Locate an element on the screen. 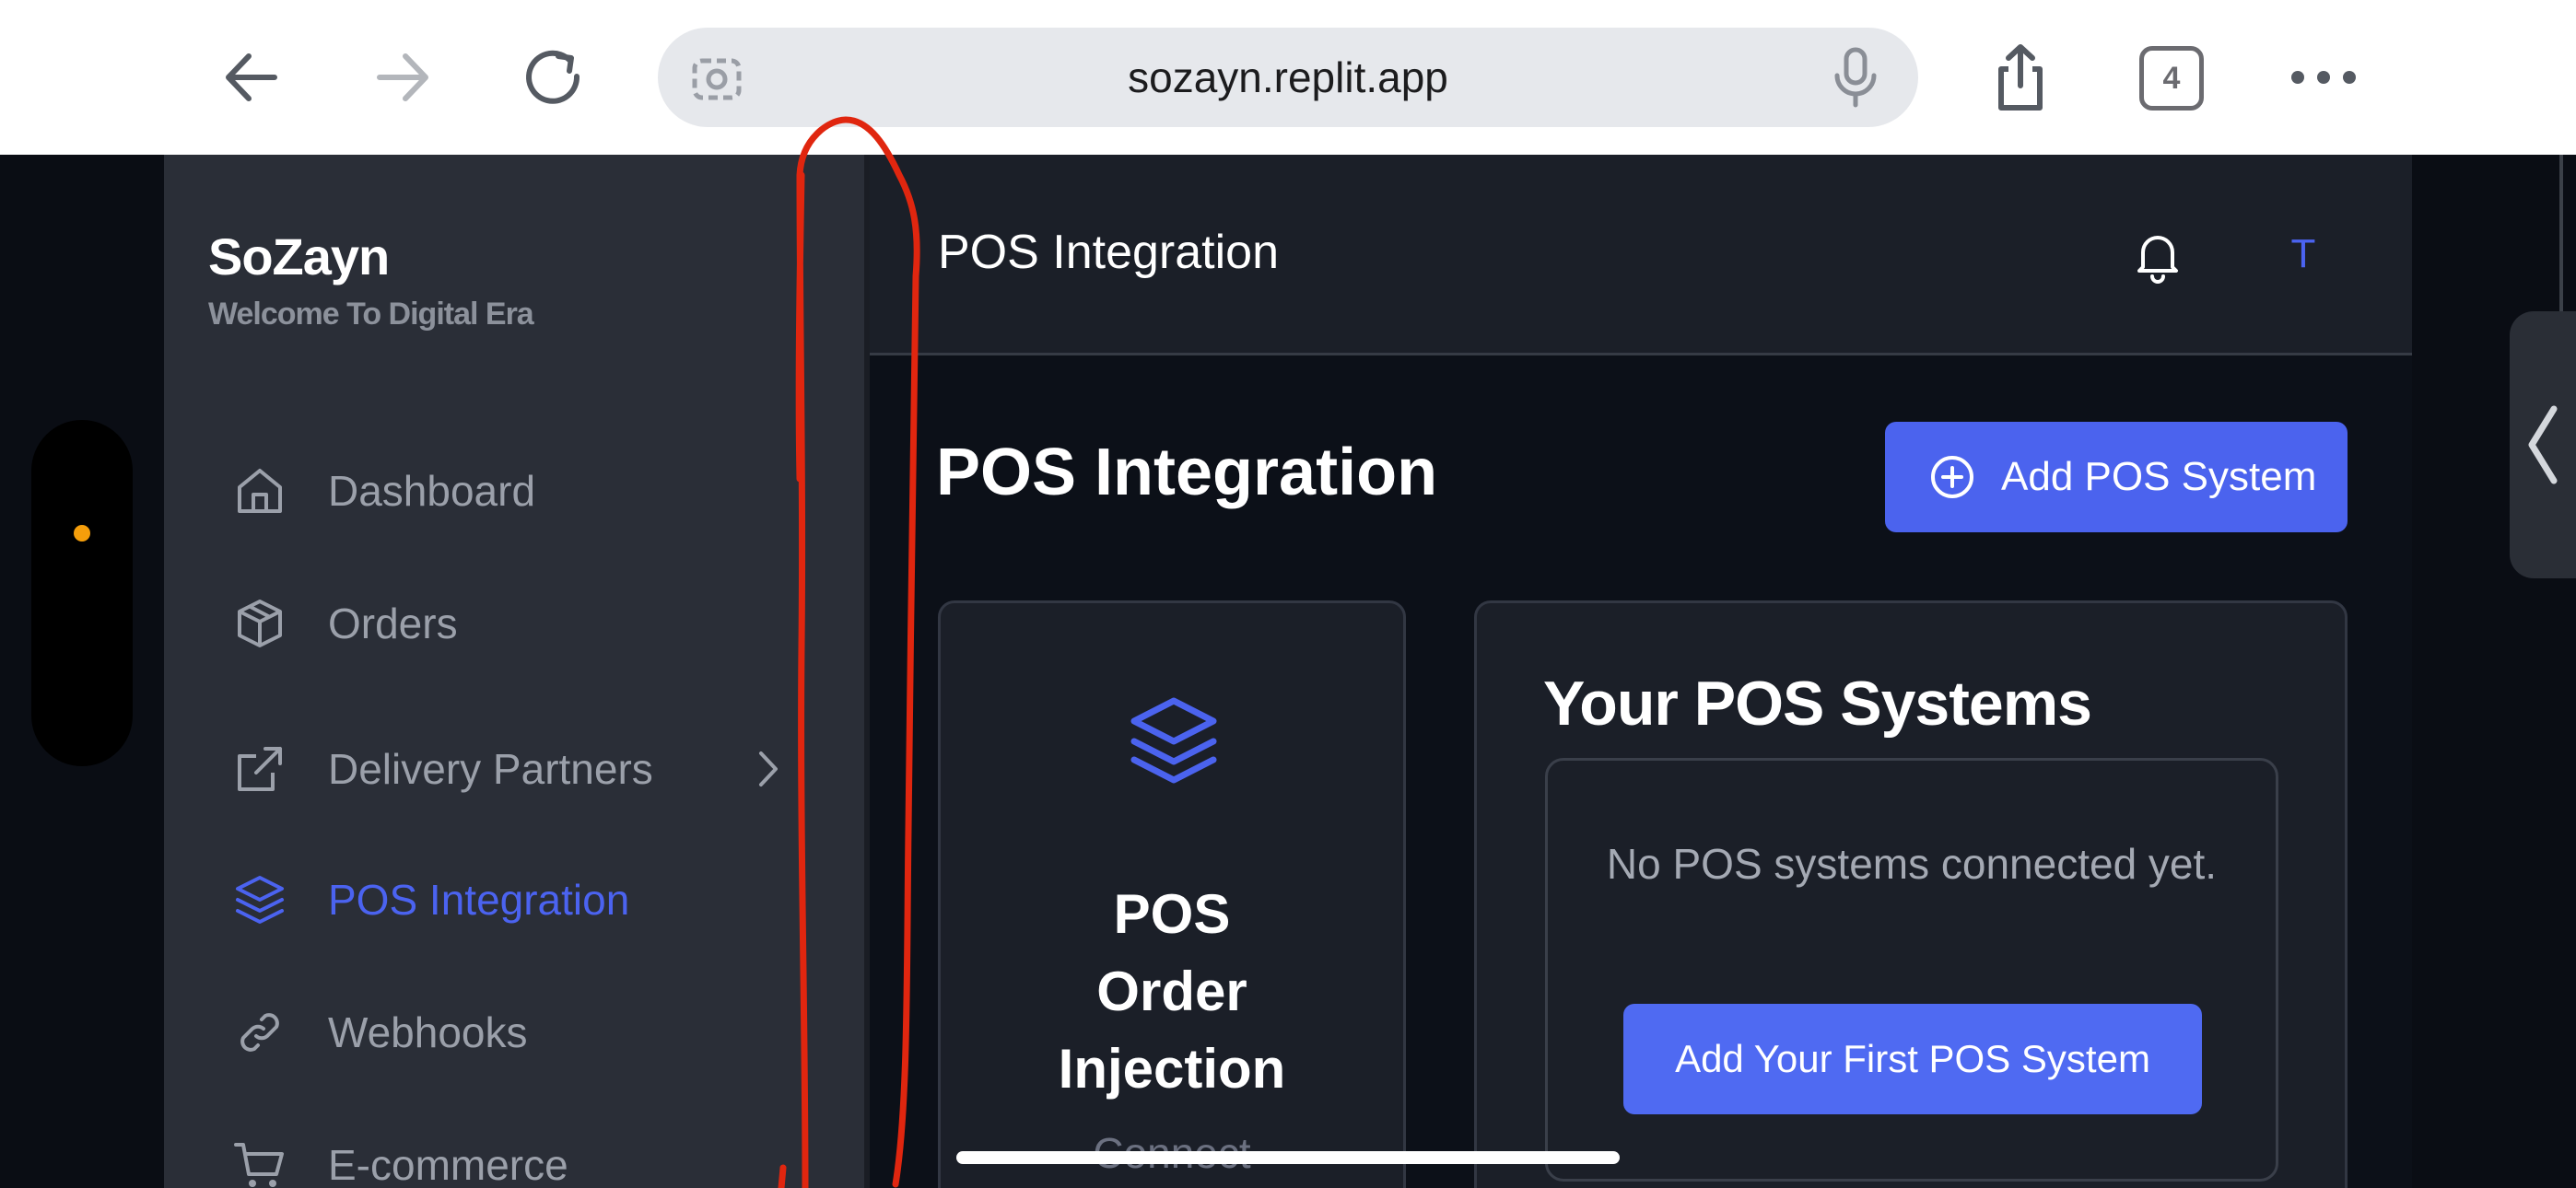 The height and width of the screenshot is (1188, 2576). sidebar-item-webhooks: Webhooks is located at coordinates (380, 1032).